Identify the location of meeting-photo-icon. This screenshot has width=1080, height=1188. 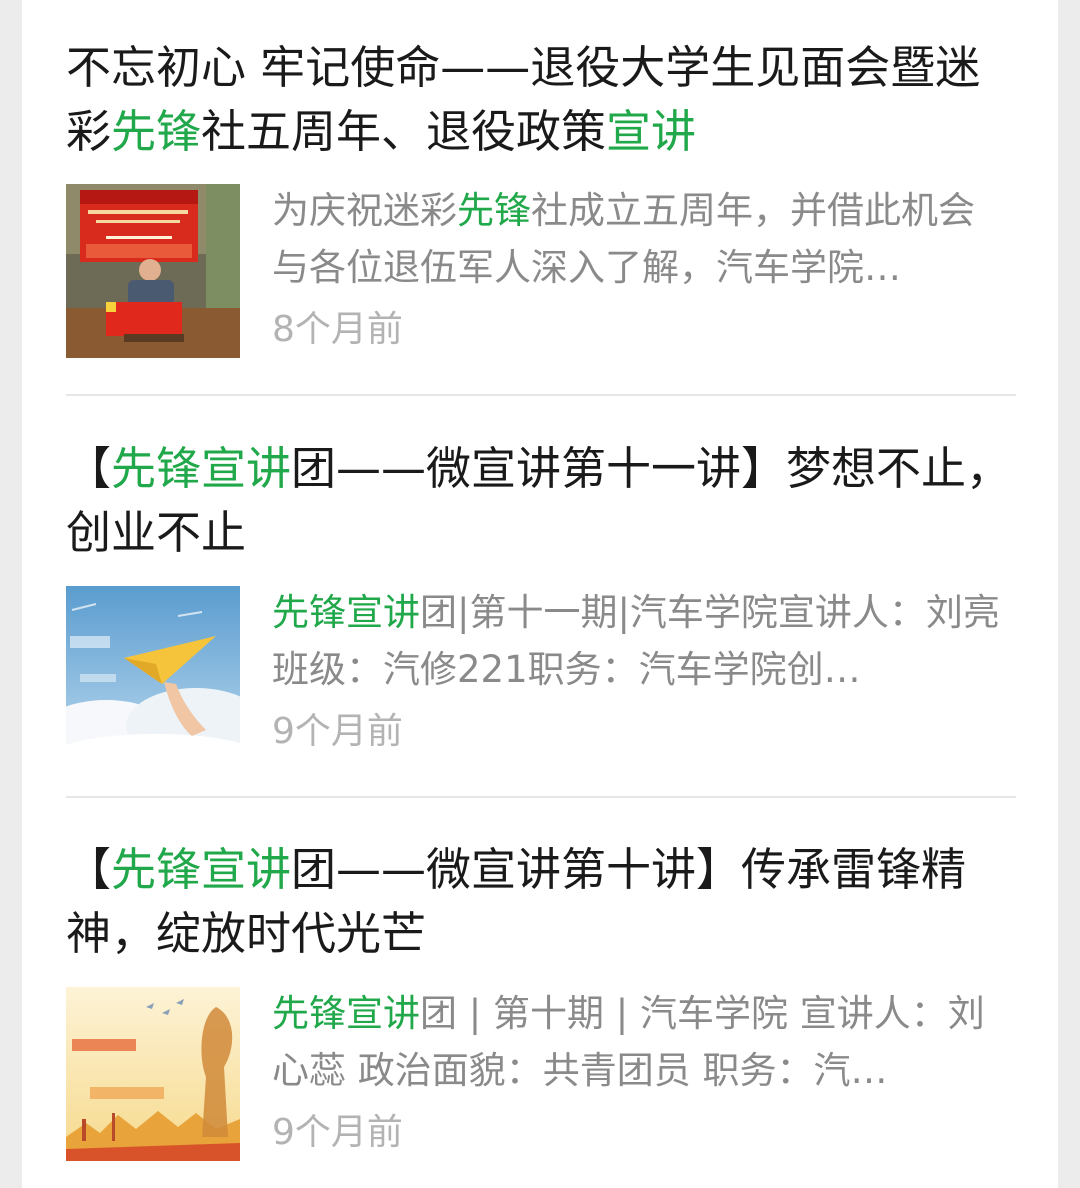
(153, 271).